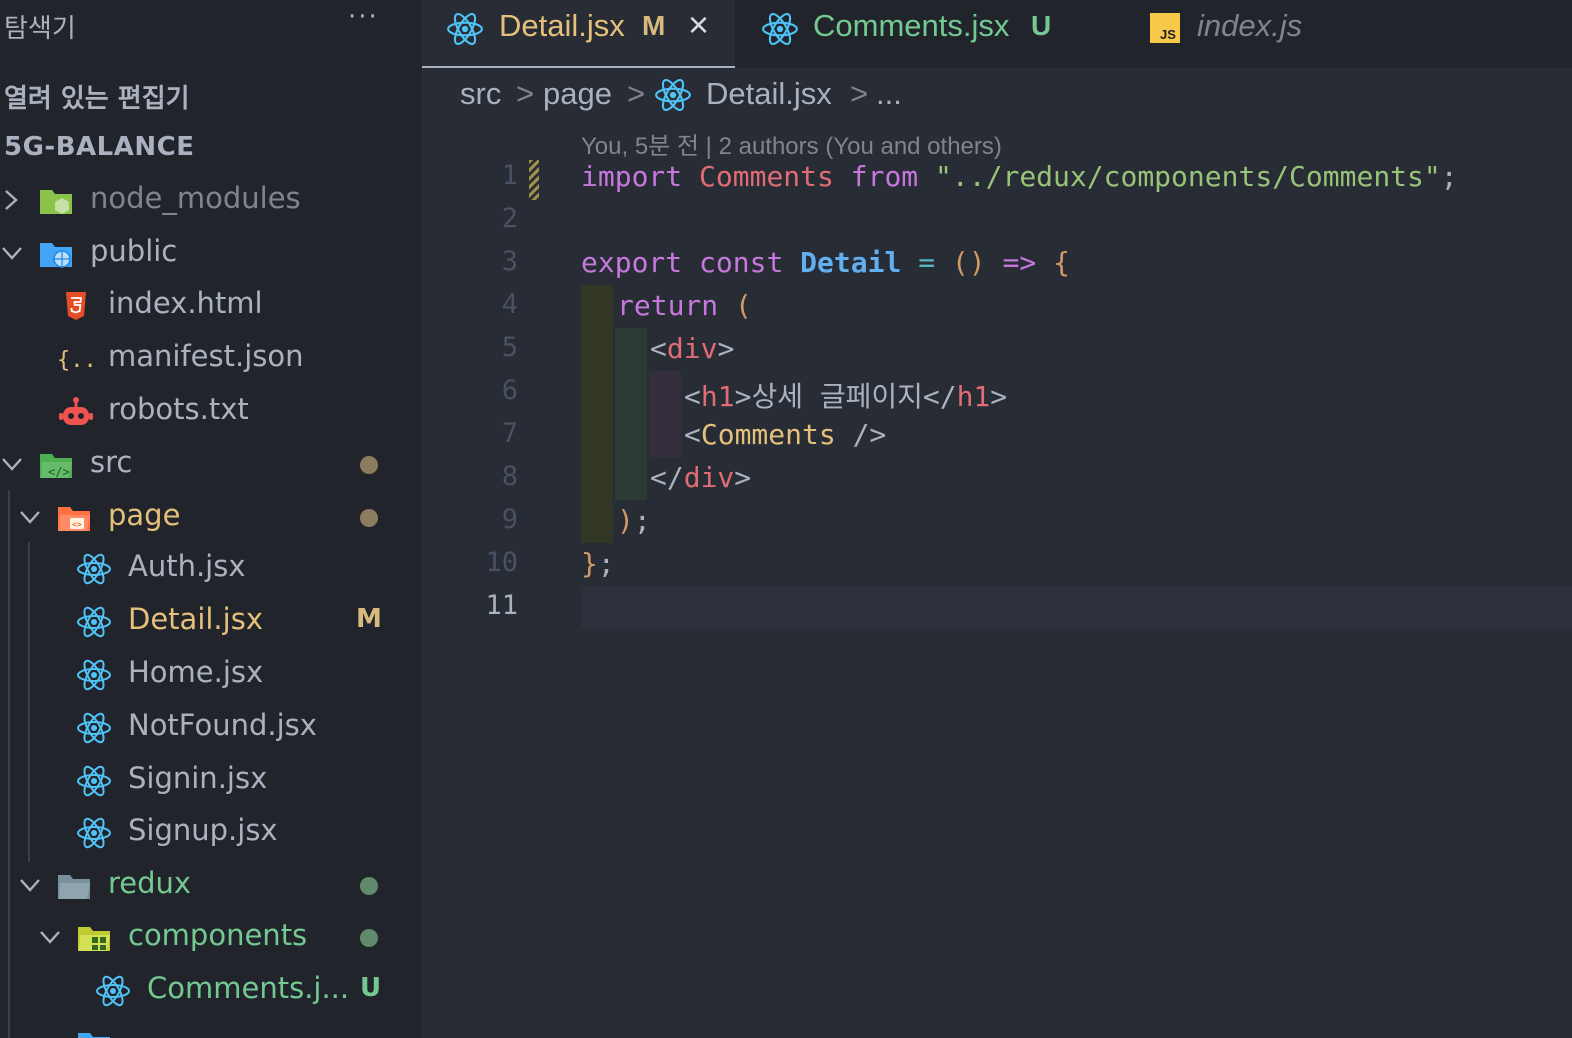 The image size is (1572, 1038). I want to click on tree-item-robots-txt: robots.txt, so click(211, 412).